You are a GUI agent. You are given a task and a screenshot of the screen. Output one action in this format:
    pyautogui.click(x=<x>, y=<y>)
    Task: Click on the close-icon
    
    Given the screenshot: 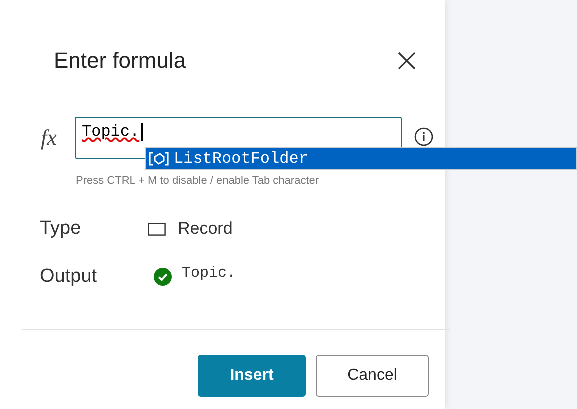 What is the action you would take?
    pyautogui.click(x=407, y=61)
    